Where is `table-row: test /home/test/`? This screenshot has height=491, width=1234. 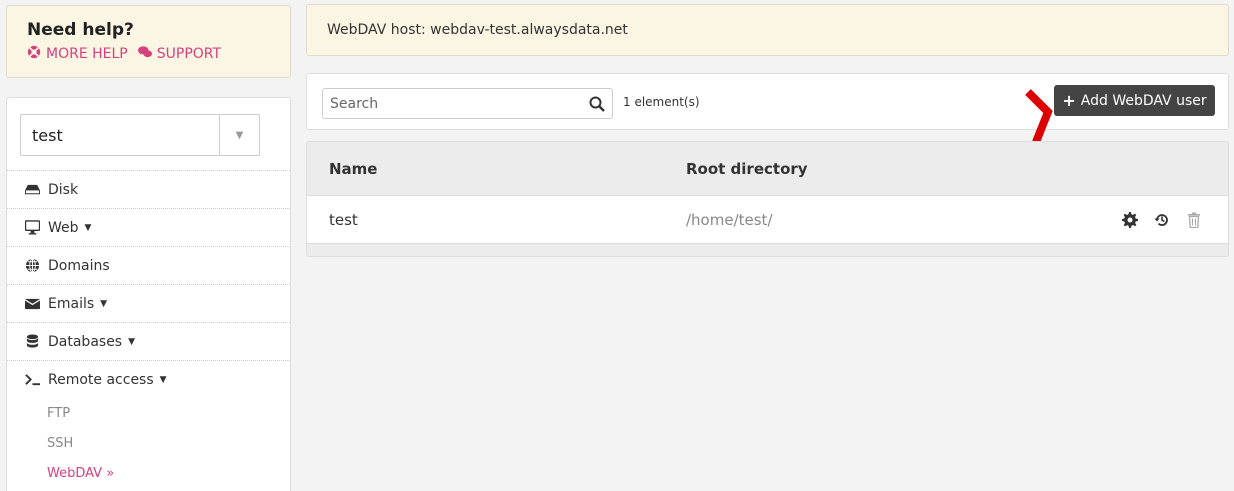
table-row: test /home/test/ is located at coordinates (767, 220).